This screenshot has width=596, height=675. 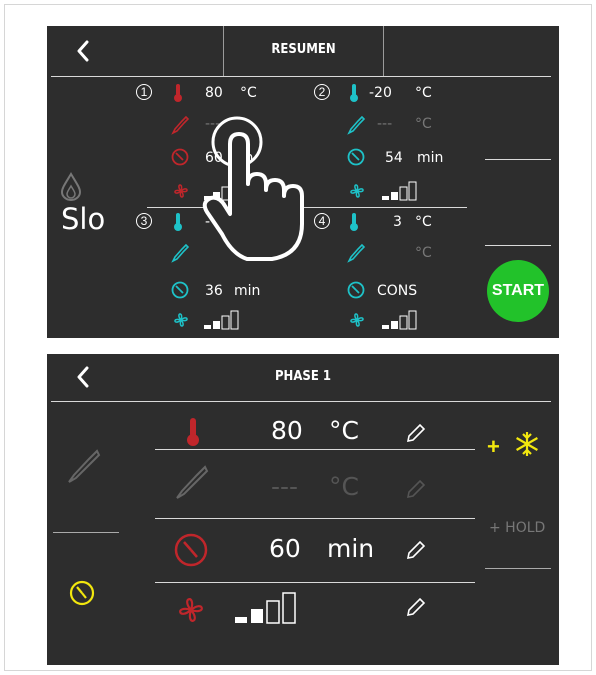 What do you see at coordinates (518, 291) in the screenshot?
I see `start-button: START` at bounding box center [518, 291].